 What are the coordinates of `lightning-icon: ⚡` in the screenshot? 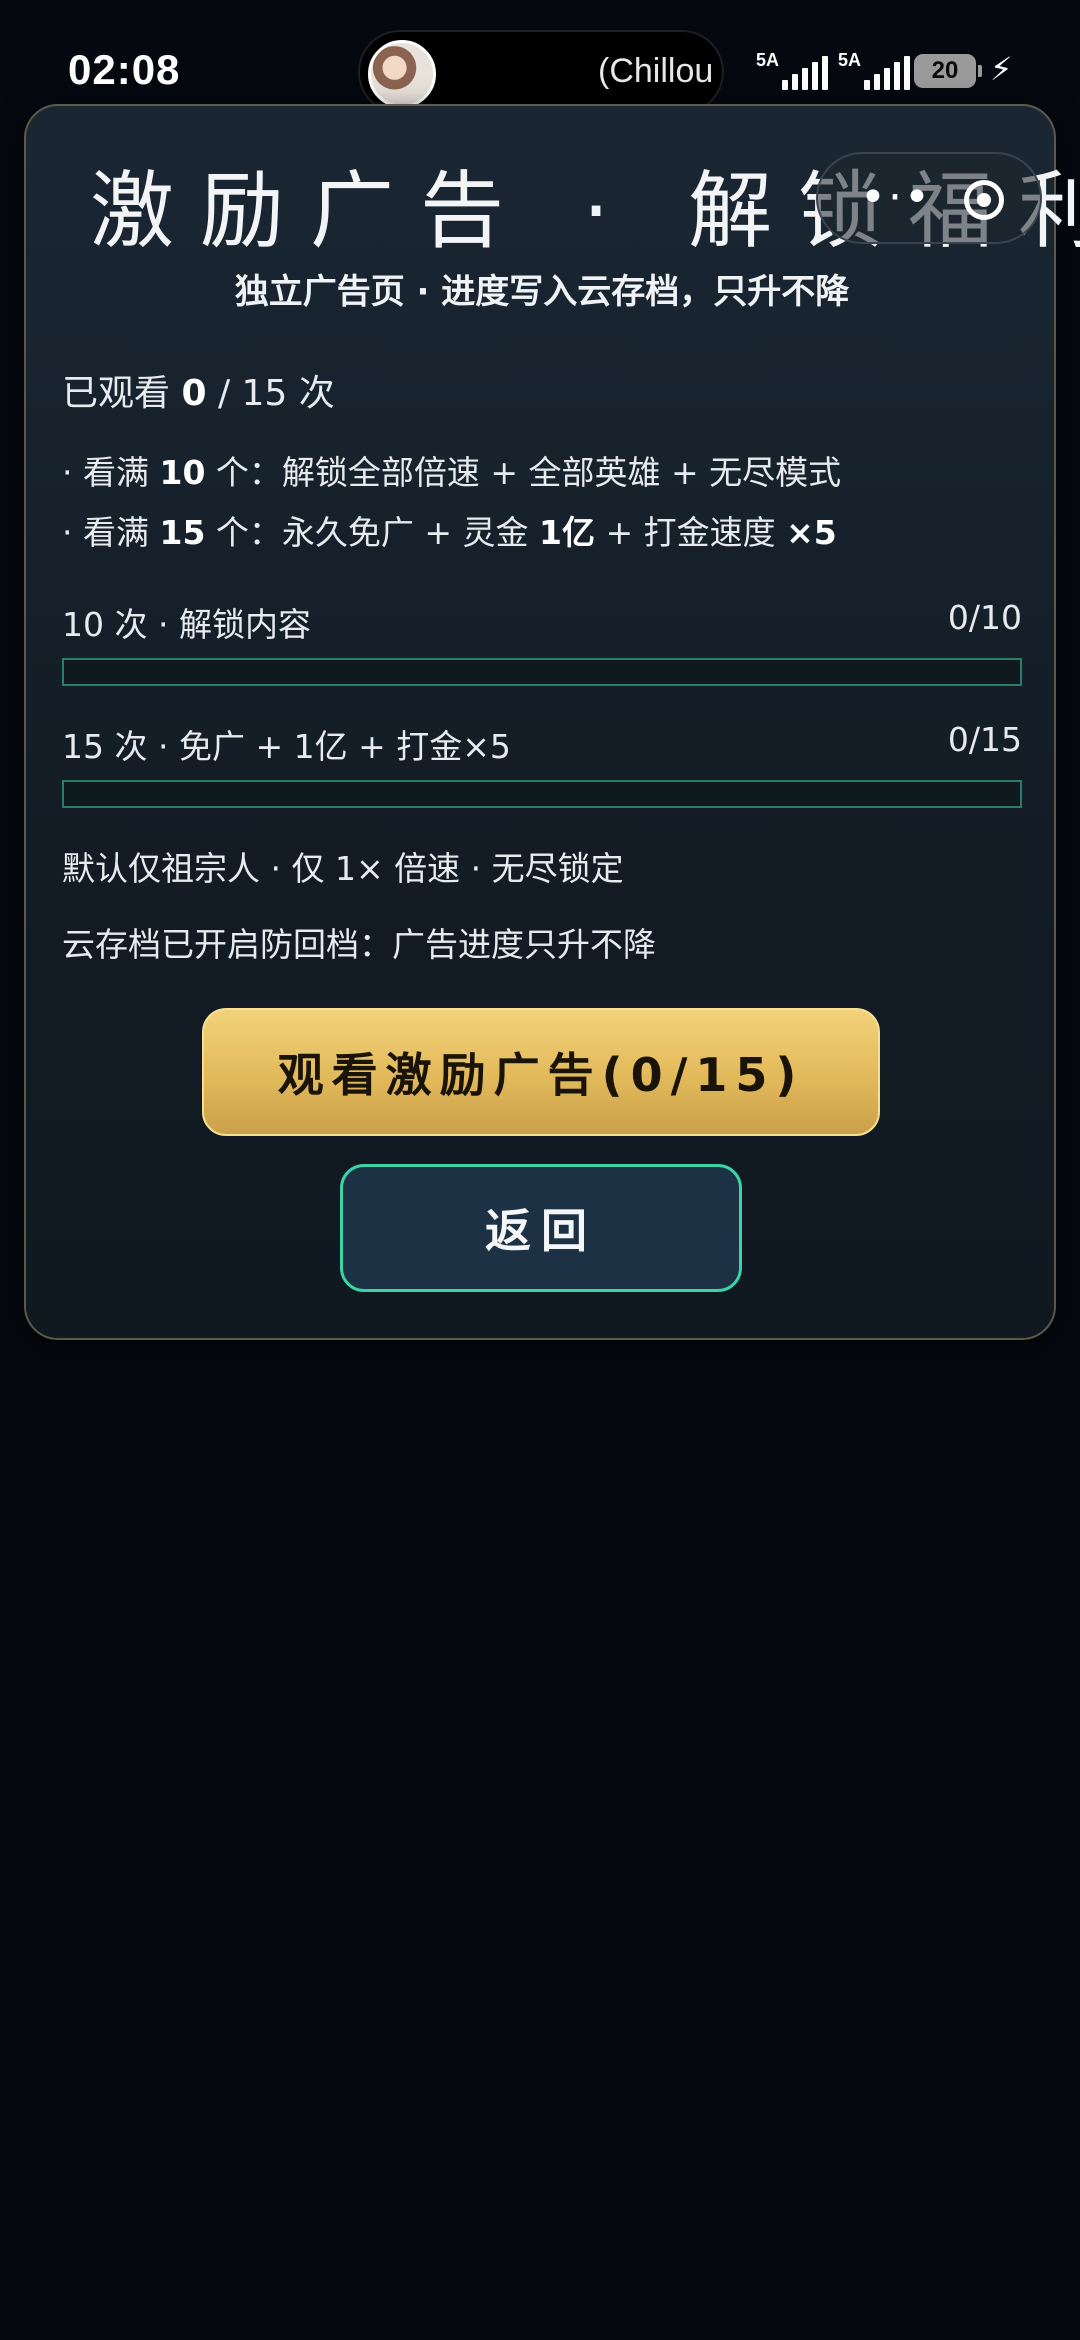 It's located at (1001, 69).